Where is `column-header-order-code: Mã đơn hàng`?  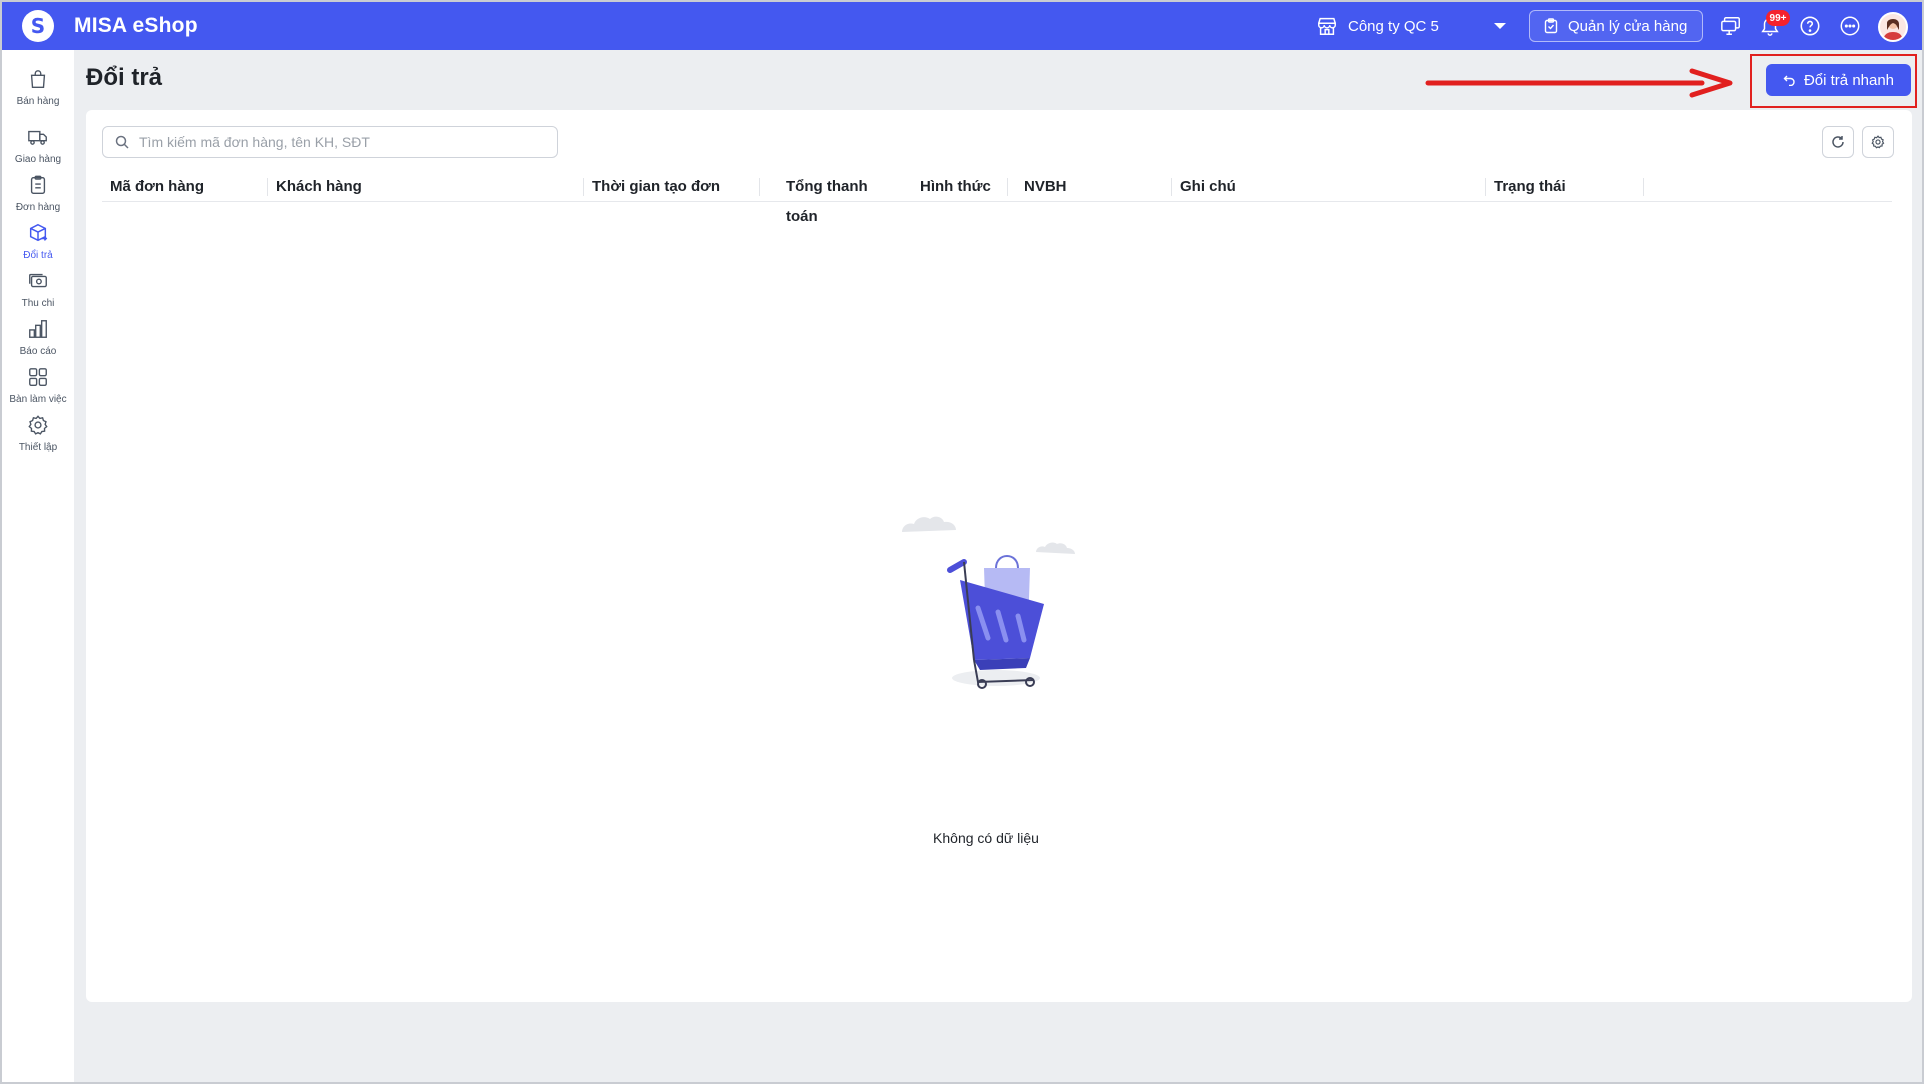 column-header-order-code: Mã đơn hàng is located at coordinates (185, 187).